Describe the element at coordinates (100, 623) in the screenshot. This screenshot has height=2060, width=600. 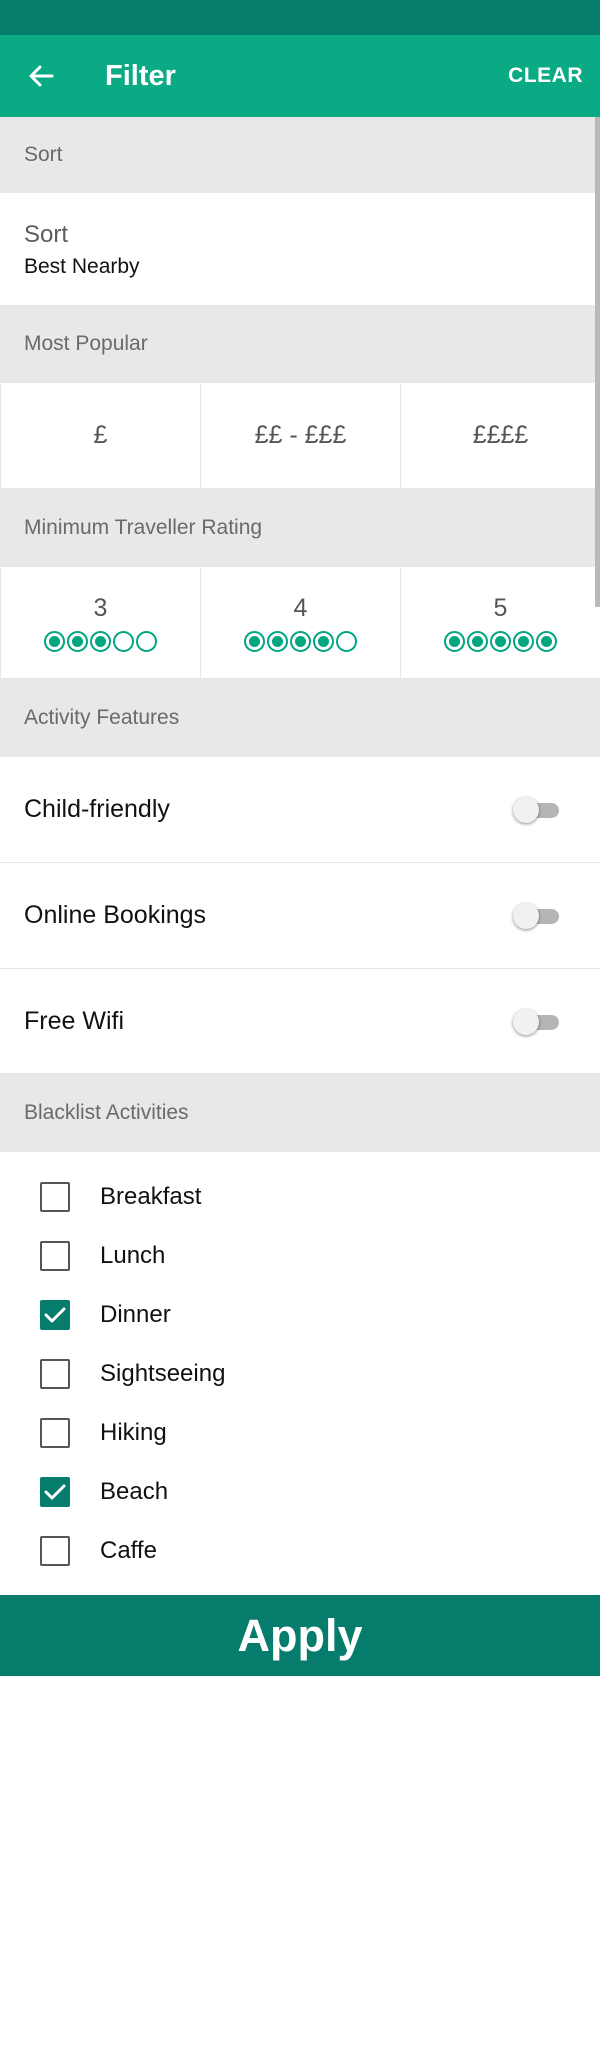
I see `rating-option-3: 3` at that location.